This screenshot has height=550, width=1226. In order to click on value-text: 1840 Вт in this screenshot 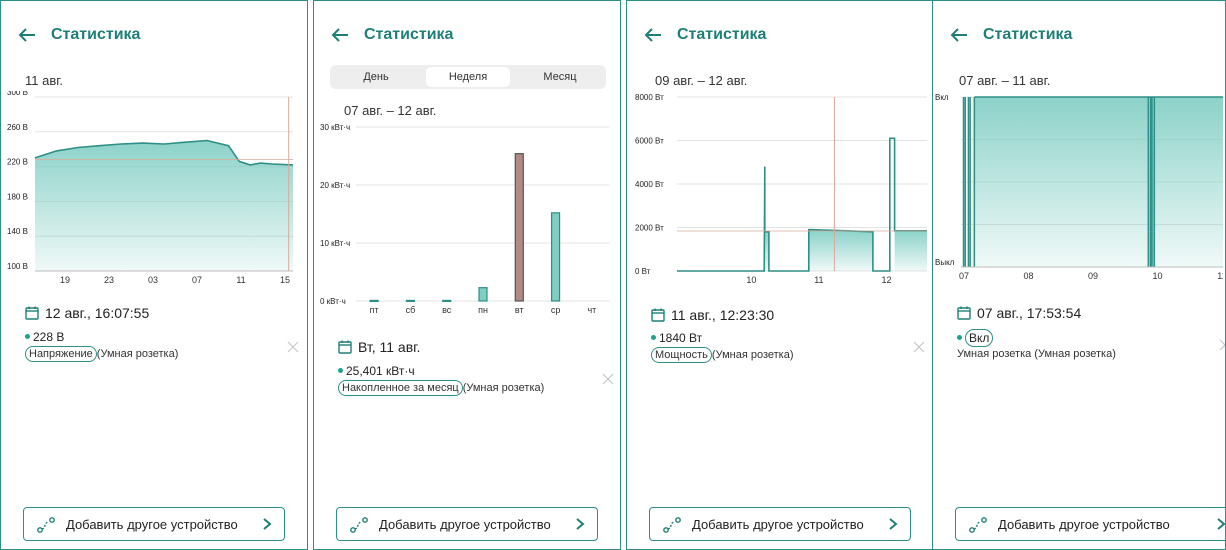, I will do `click(681, 338)`.